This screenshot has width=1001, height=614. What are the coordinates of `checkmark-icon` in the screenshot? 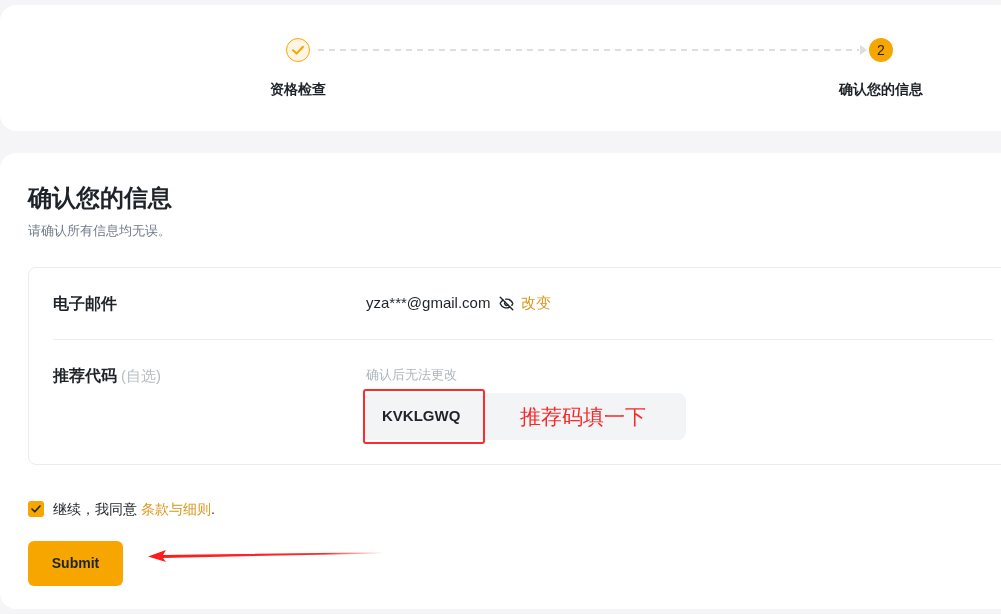 It's located at (36, 509).